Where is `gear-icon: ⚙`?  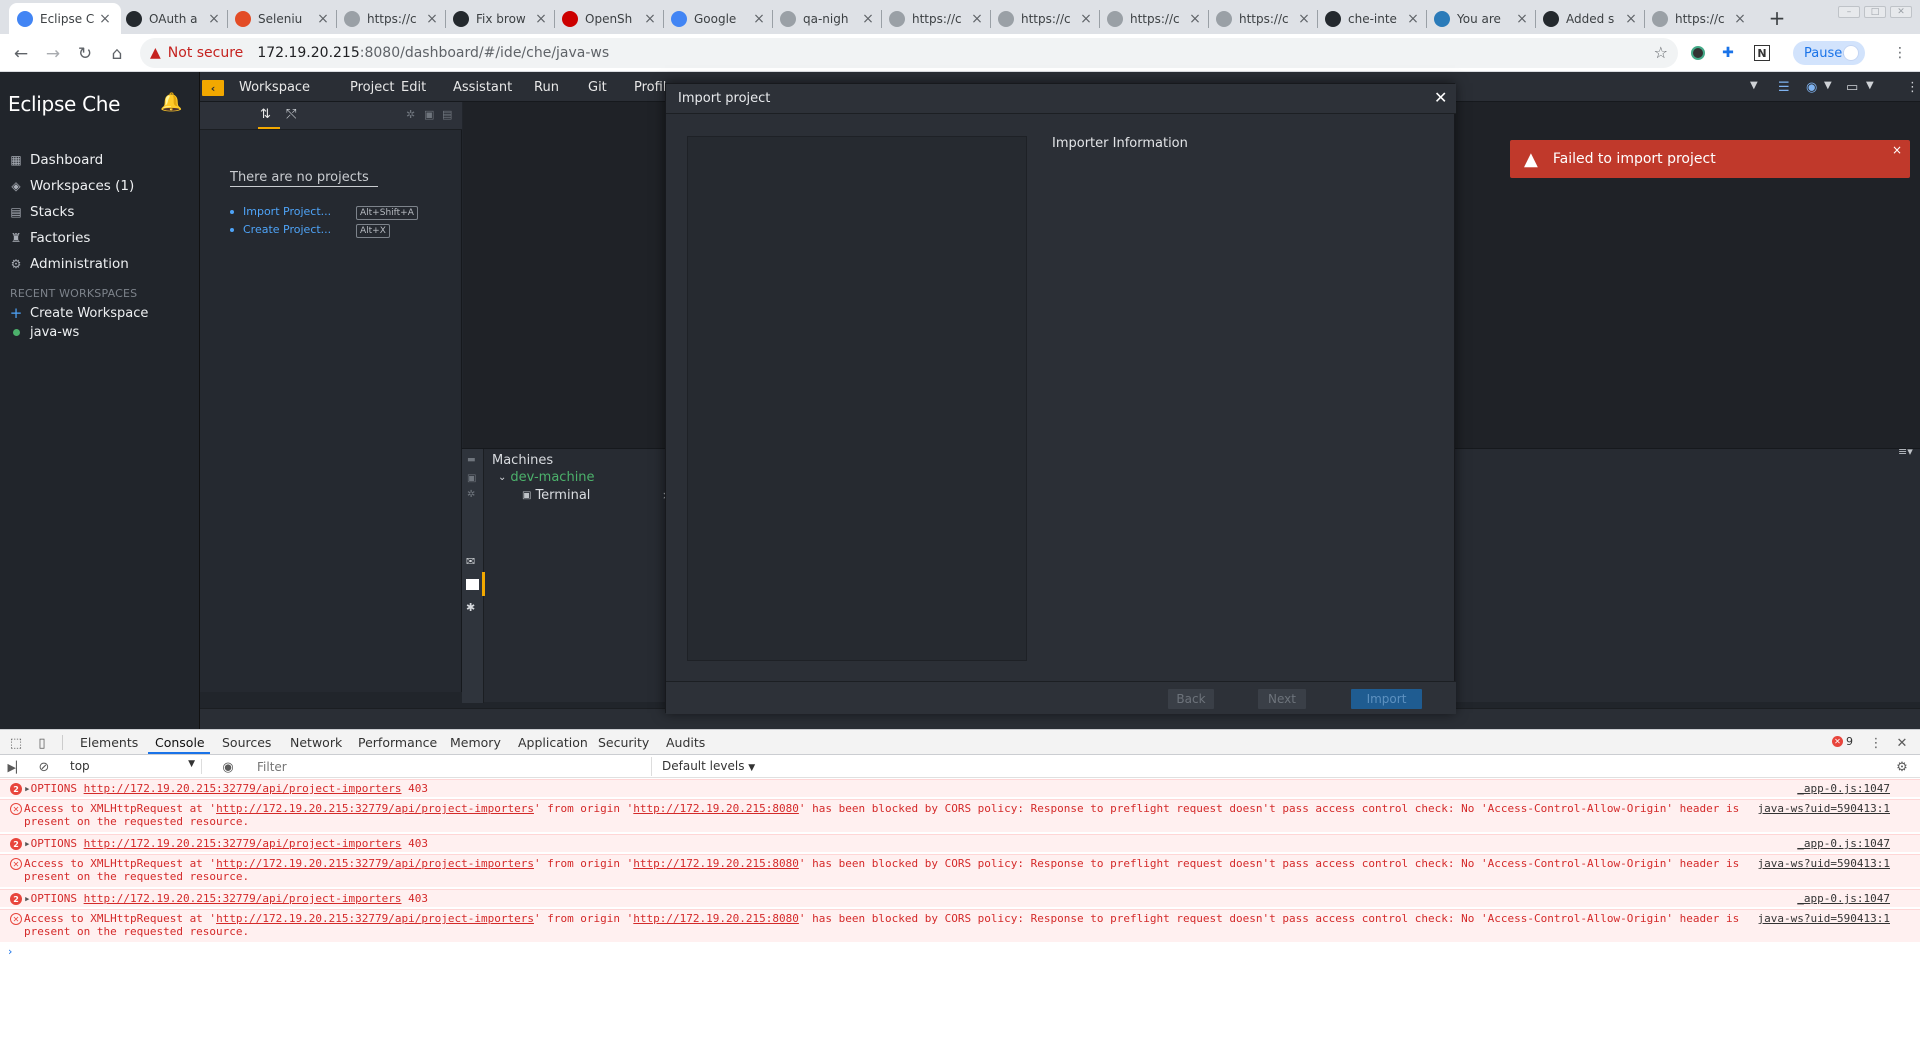 gear-icon: ⚙ is located at coordinates (1902, 767).